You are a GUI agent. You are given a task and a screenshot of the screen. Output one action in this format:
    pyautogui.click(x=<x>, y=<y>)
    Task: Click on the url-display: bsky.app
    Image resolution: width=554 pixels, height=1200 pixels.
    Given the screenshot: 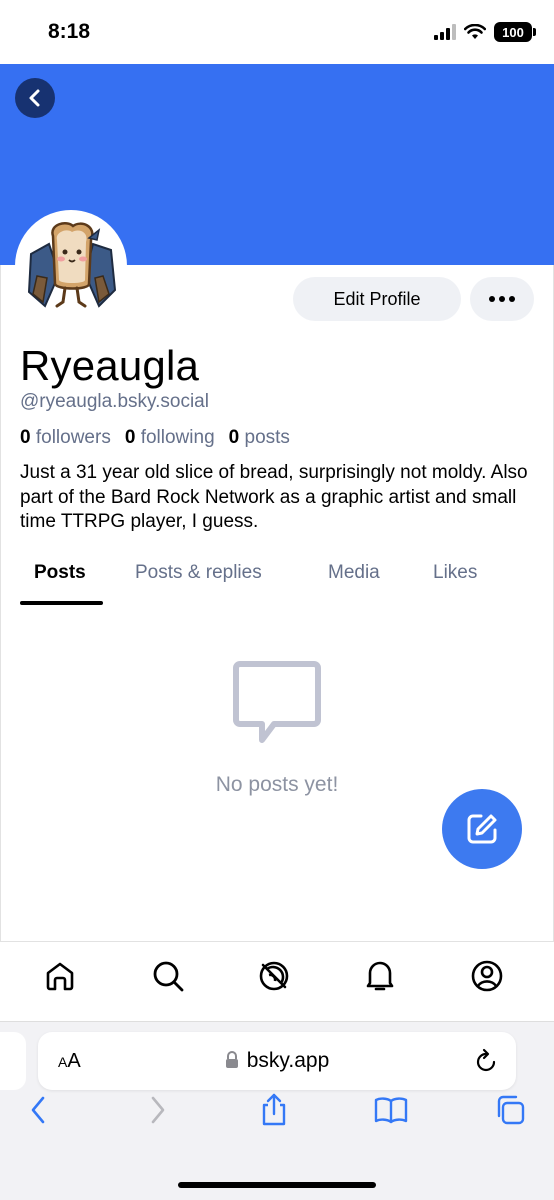 What is the action you would take?
    pyautogui.click(x=277, y=1061)
    